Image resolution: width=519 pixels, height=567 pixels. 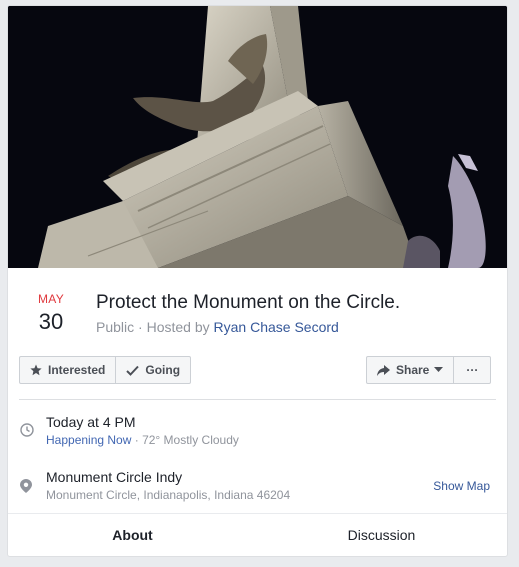 What do you see at coordinates (132, 535) in the screenshot?
I see `tab-about: About` at bounding box center [132, 535].